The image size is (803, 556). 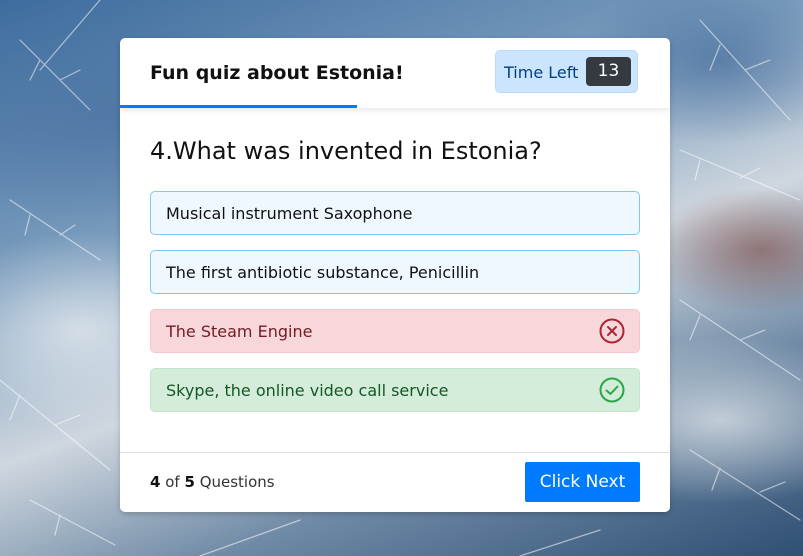 What do you see at coordinates (189, 482) in the screenshot?
I see `total-questions-number: 5` at bounding box center [189, 482].